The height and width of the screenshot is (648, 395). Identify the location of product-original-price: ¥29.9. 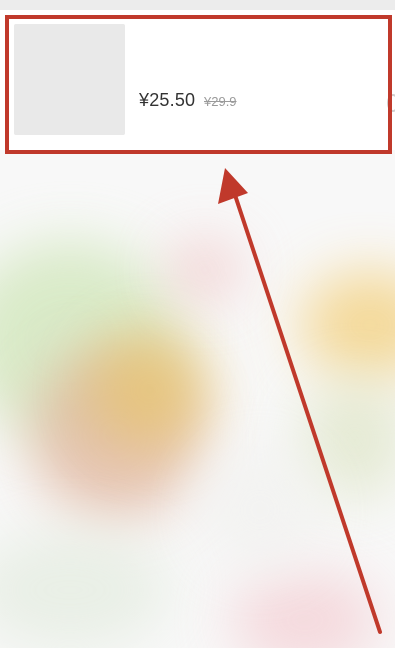
(220, 101).